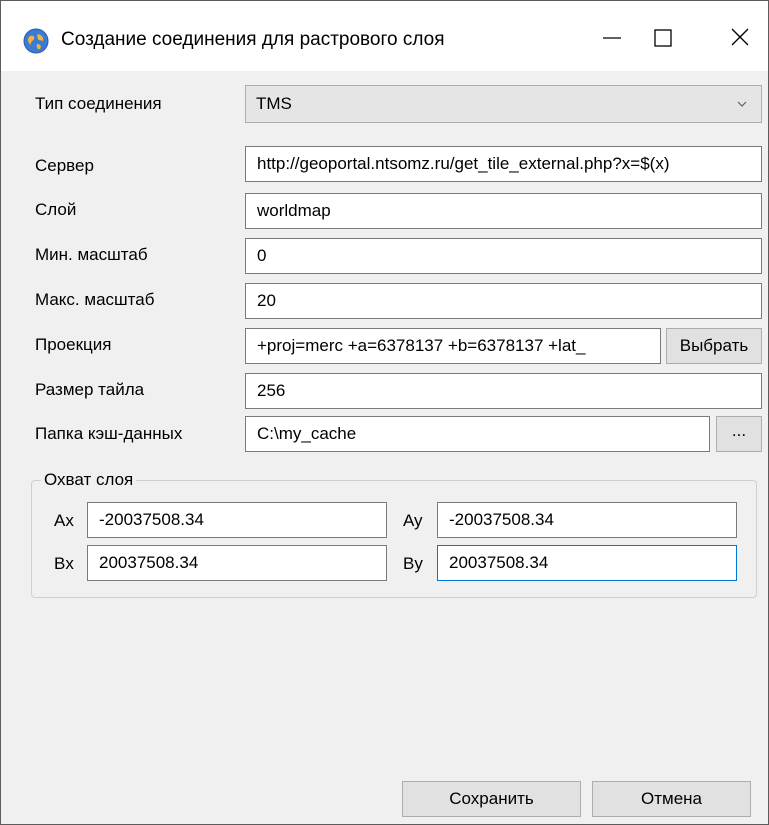 The image size is (769, 825). What do you see at coordinates (237, 520) in the screenshot?
I see `ax-input: -20037508.34` at bounding box center [237, 520].